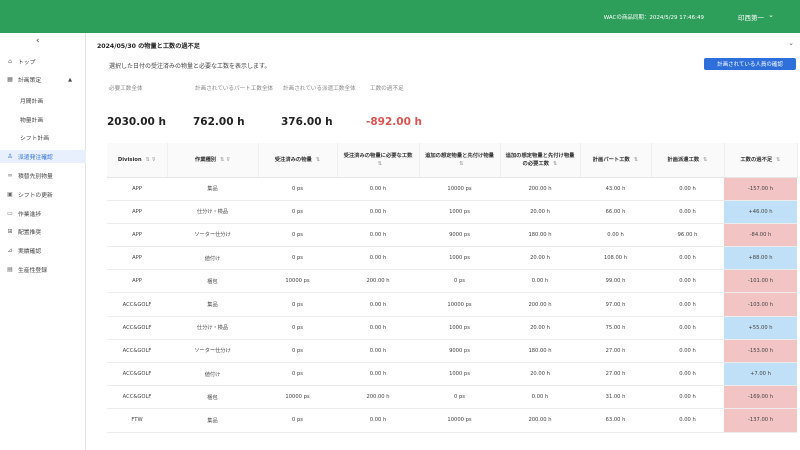  Describe the element at coordinates (43, 231) in the screenshot. I see `sidebar-item-placement: ⊞ 配置推奨` at that location.